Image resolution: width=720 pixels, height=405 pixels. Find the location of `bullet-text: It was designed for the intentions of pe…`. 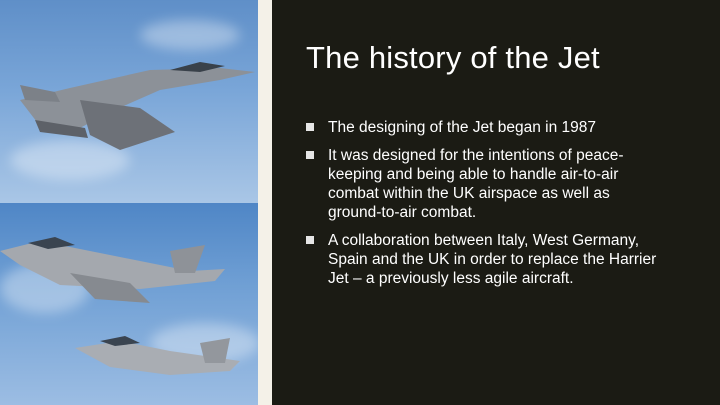

bullet-text: It was designed for the intentions of pe… is located at coordinates (476, 184).